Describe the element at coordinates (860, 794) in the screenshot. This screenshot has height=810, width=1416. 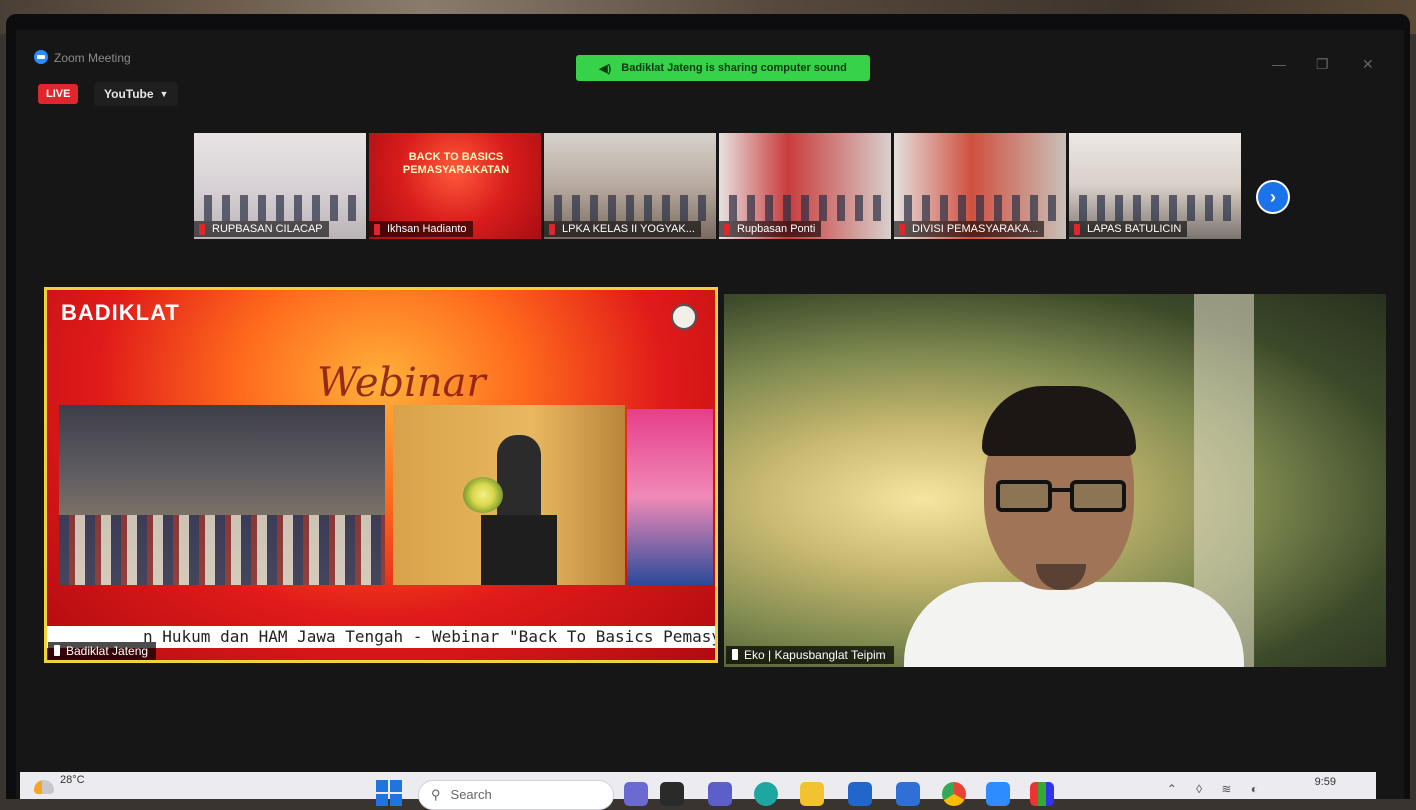
I see `store-icon` at that location.